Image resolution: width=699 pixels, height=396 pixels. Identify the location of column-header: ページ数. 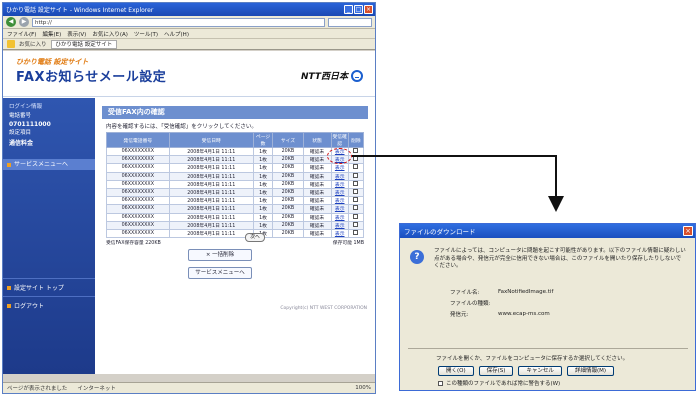
(263, 140).